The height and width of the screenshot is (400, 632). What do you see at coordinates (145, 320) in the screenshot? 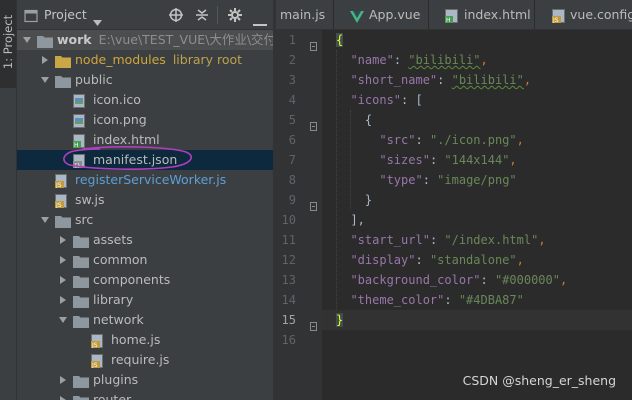
I see `tree-item-network: network` at bounding box center [145, 320].